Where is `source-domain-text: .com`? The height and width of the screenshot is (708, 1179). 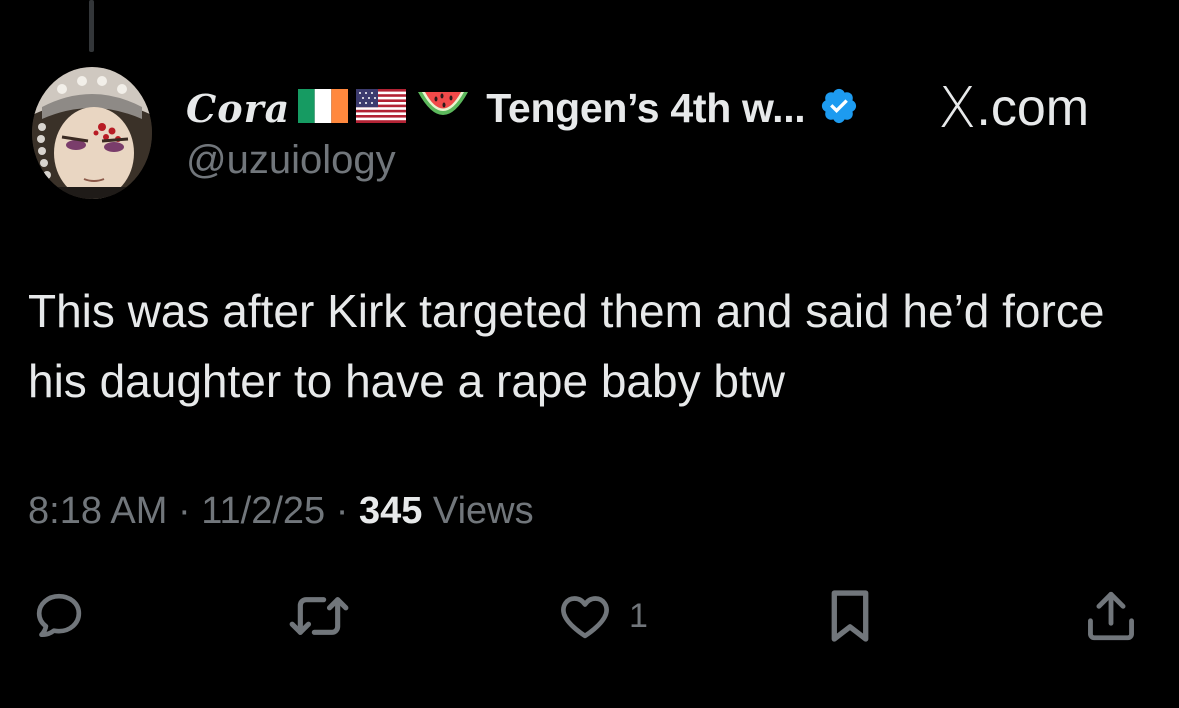
source-domain-text: .com is located at coordinates (1033, 108).